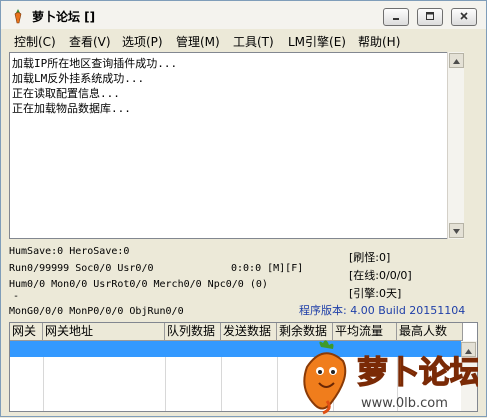 This screenshot has width=487, height=418. Describe the element at coordinates (249, 332) in the screenshot. I see `col-header-sent-data: 发送数据` at that location.